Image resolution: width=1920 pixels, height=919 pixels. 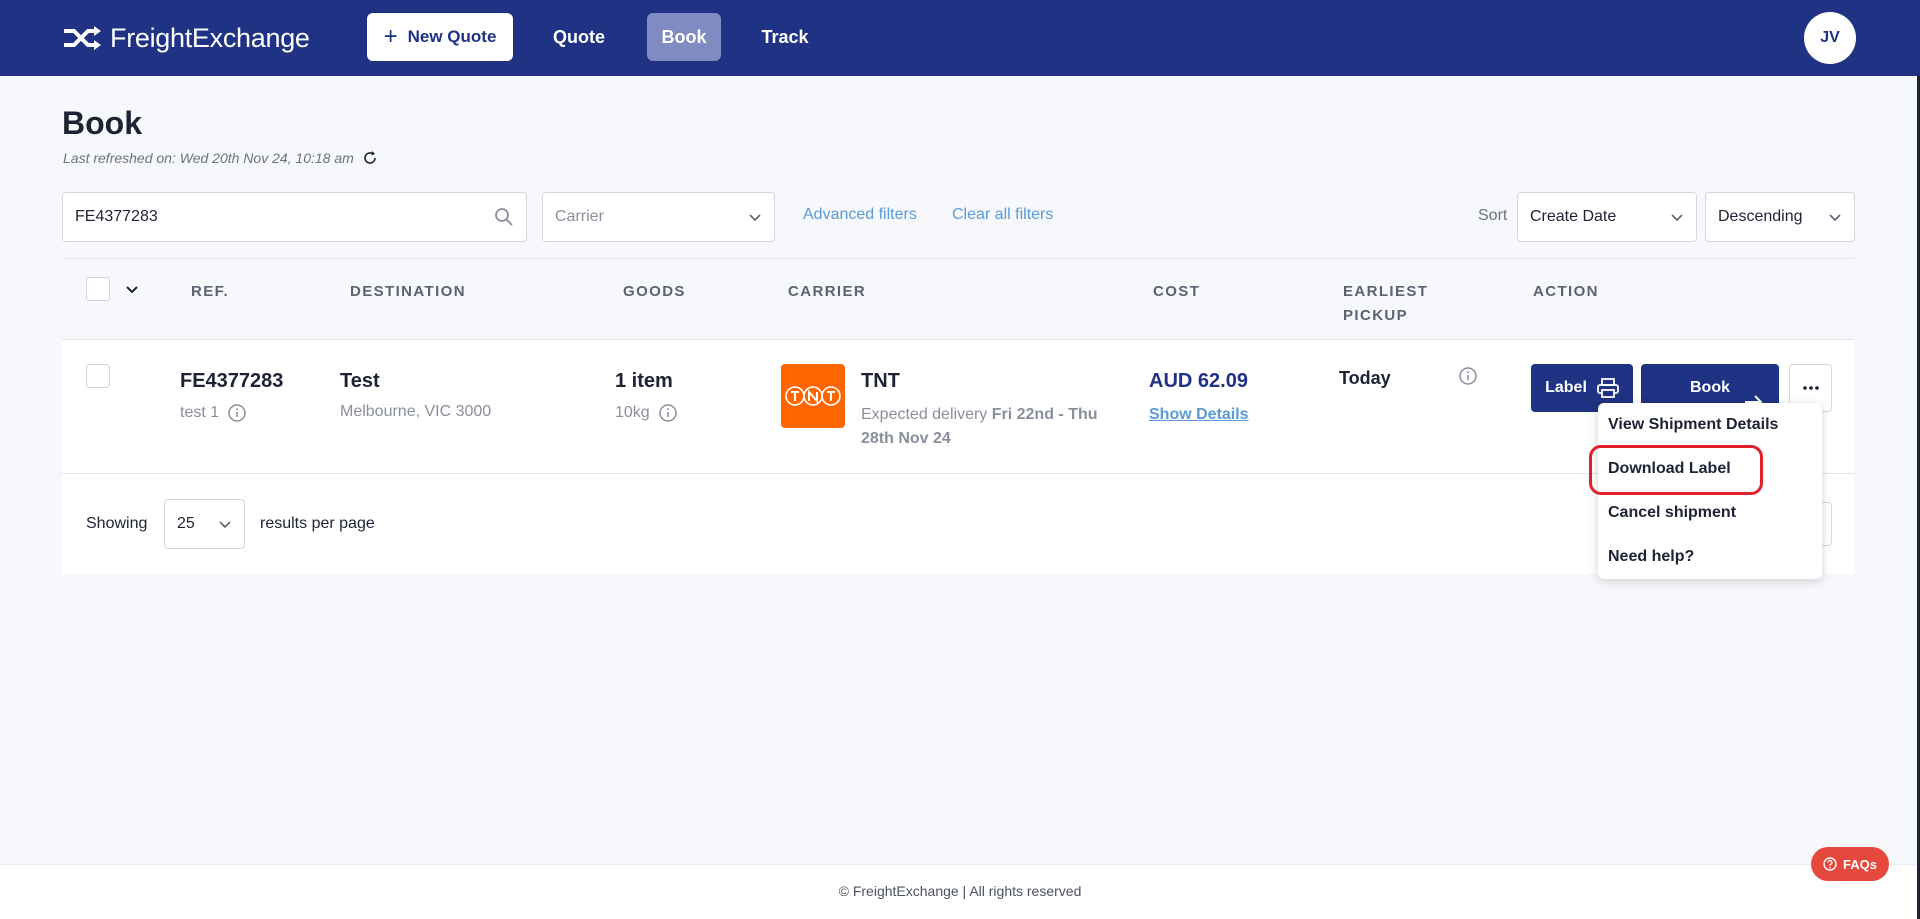 What do you see at coordinates (370, 158) in the screenshot?
I see `refresh-icon` at bounding box center [370, 158].